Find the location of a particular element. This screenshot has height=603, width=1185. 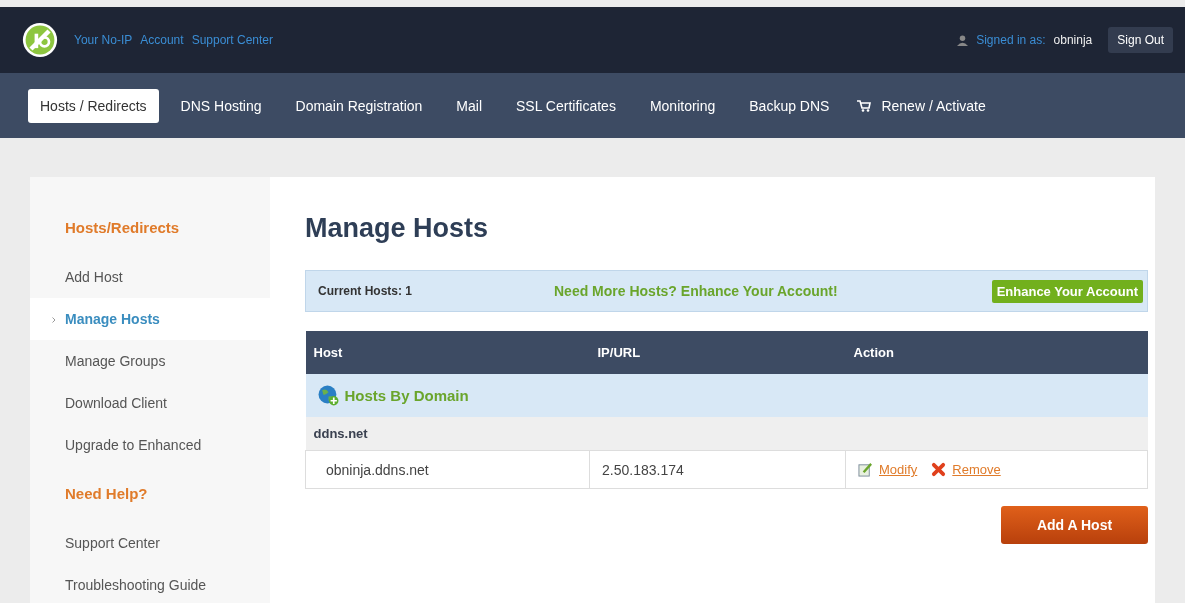

add-host-button: Add A Host is located at coordinates (1074, 525).